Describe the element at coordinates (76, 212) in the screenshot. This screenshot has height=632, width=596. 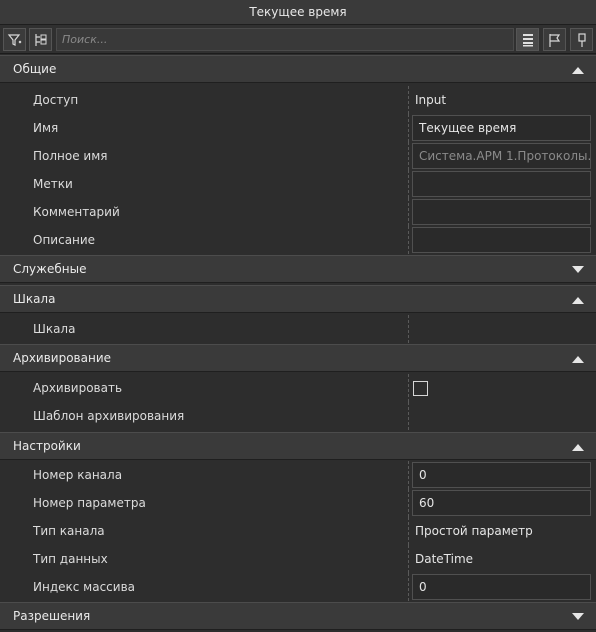
I see `property-label: Комментарий` at that location.